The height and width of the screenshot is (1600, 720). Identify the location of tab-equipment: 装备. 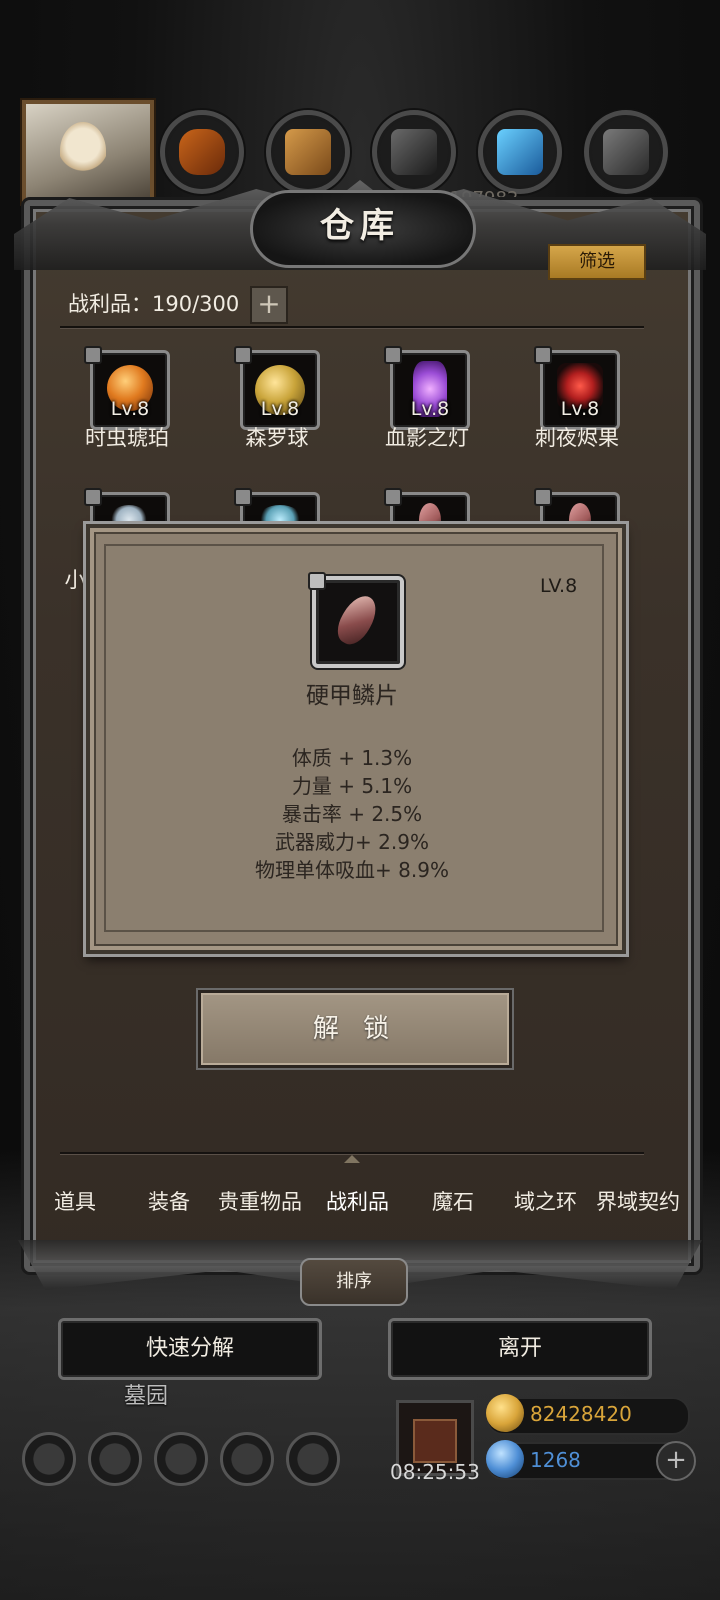
(169, 1201).